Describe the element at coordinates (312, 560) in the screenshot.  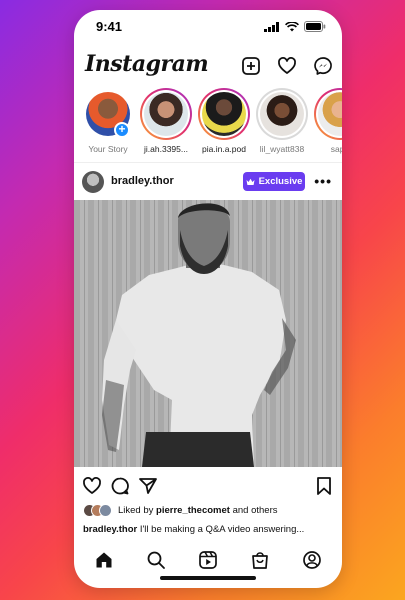
I see `profile-icon` at that location.